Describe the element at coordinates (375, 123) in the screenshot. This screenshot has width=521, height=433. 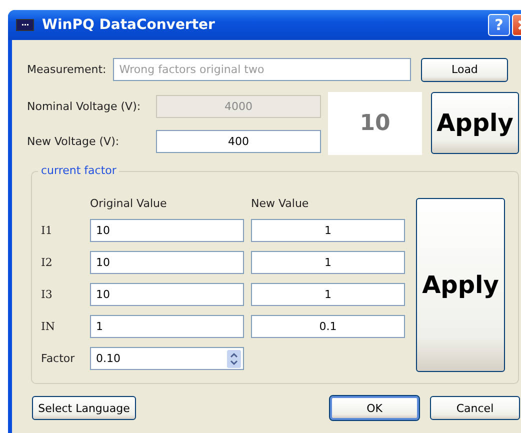
I see `ratio-display: 10` at that location.